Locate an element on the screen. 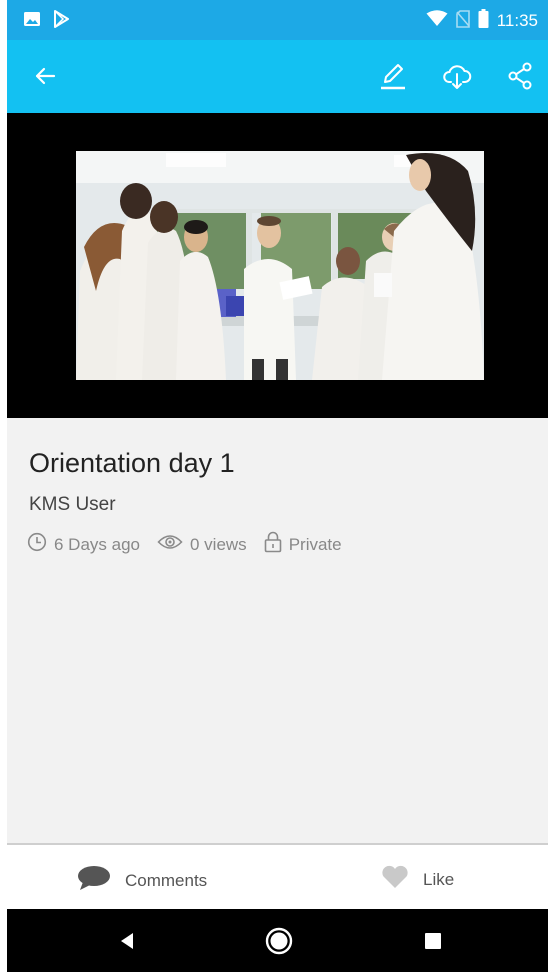 The width and height of the screenshot is (548, 972). like-button: Like is located at coordinates (417, 879).